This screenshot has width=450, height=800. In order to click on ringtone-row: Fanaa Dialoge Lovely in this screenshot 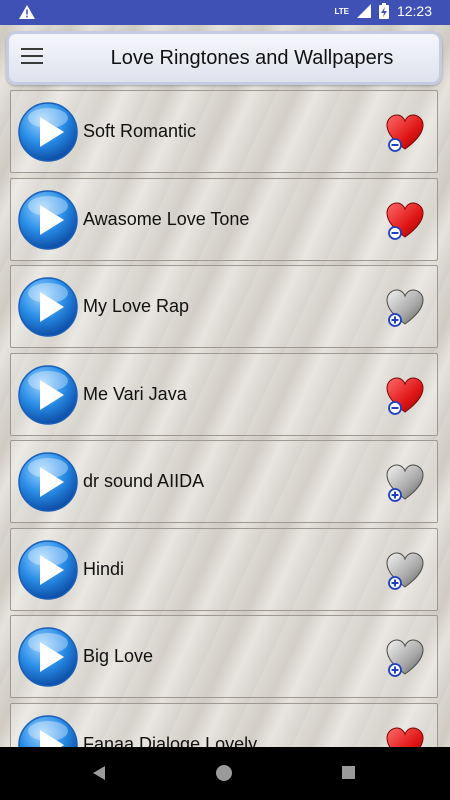, I will do `click(224, 725)`.